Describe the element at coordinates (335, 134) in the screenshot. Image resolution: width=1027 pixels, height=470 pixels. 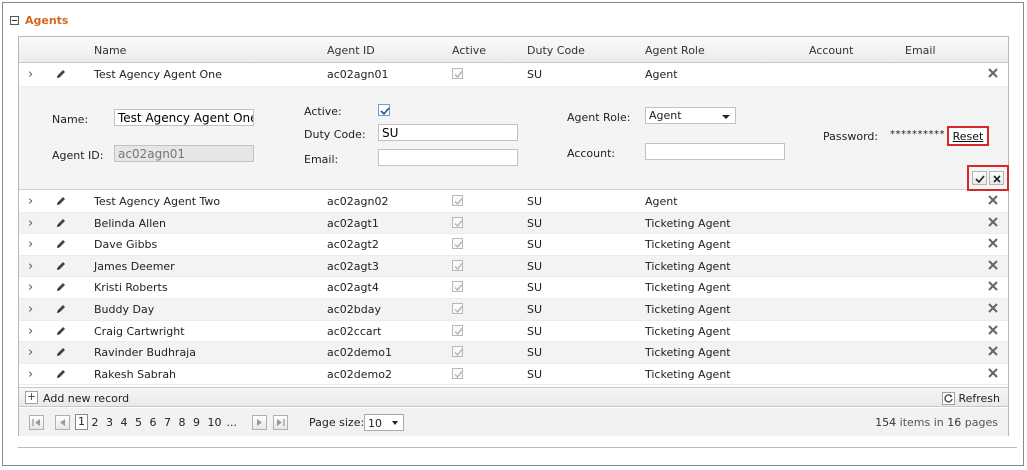
I see `duty-code-label: Duty Code:` at that location.